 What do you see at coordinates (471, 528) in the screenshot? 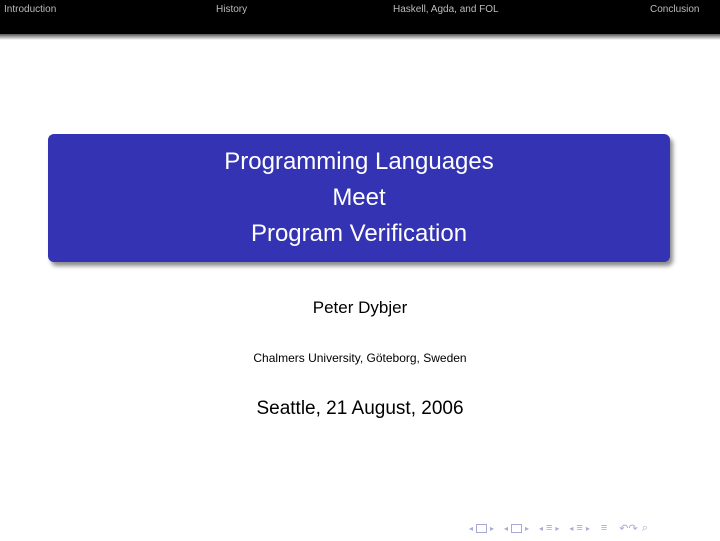
I see `frame-prev-icon: ◂` at bounding box center [471, 528].